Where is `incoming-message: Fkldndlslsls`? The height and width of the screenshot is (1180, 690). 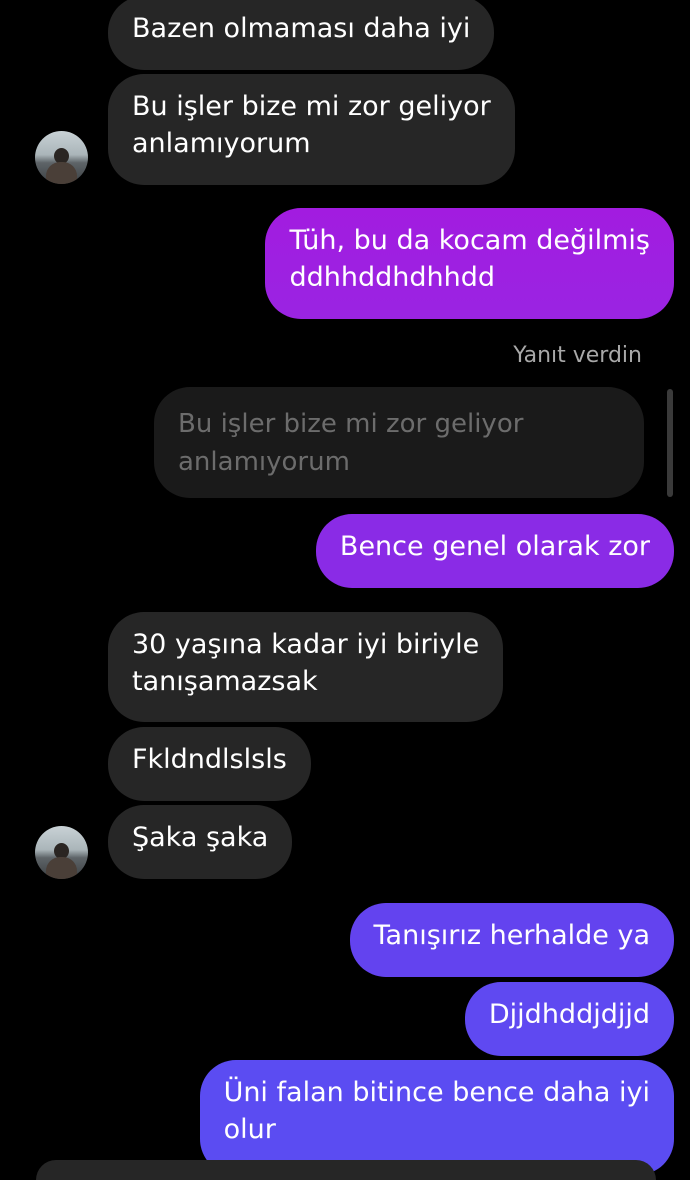 incoming-message: Fkldndlslsls is located at coordinates (209, 764).